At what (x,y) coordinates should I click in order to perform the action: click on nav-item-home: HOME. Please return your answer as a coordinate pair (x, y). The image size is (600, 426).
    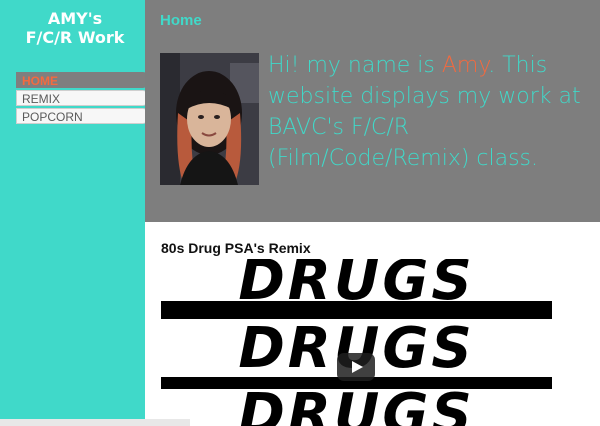
    Looking at the image, I should click on (82, 80).